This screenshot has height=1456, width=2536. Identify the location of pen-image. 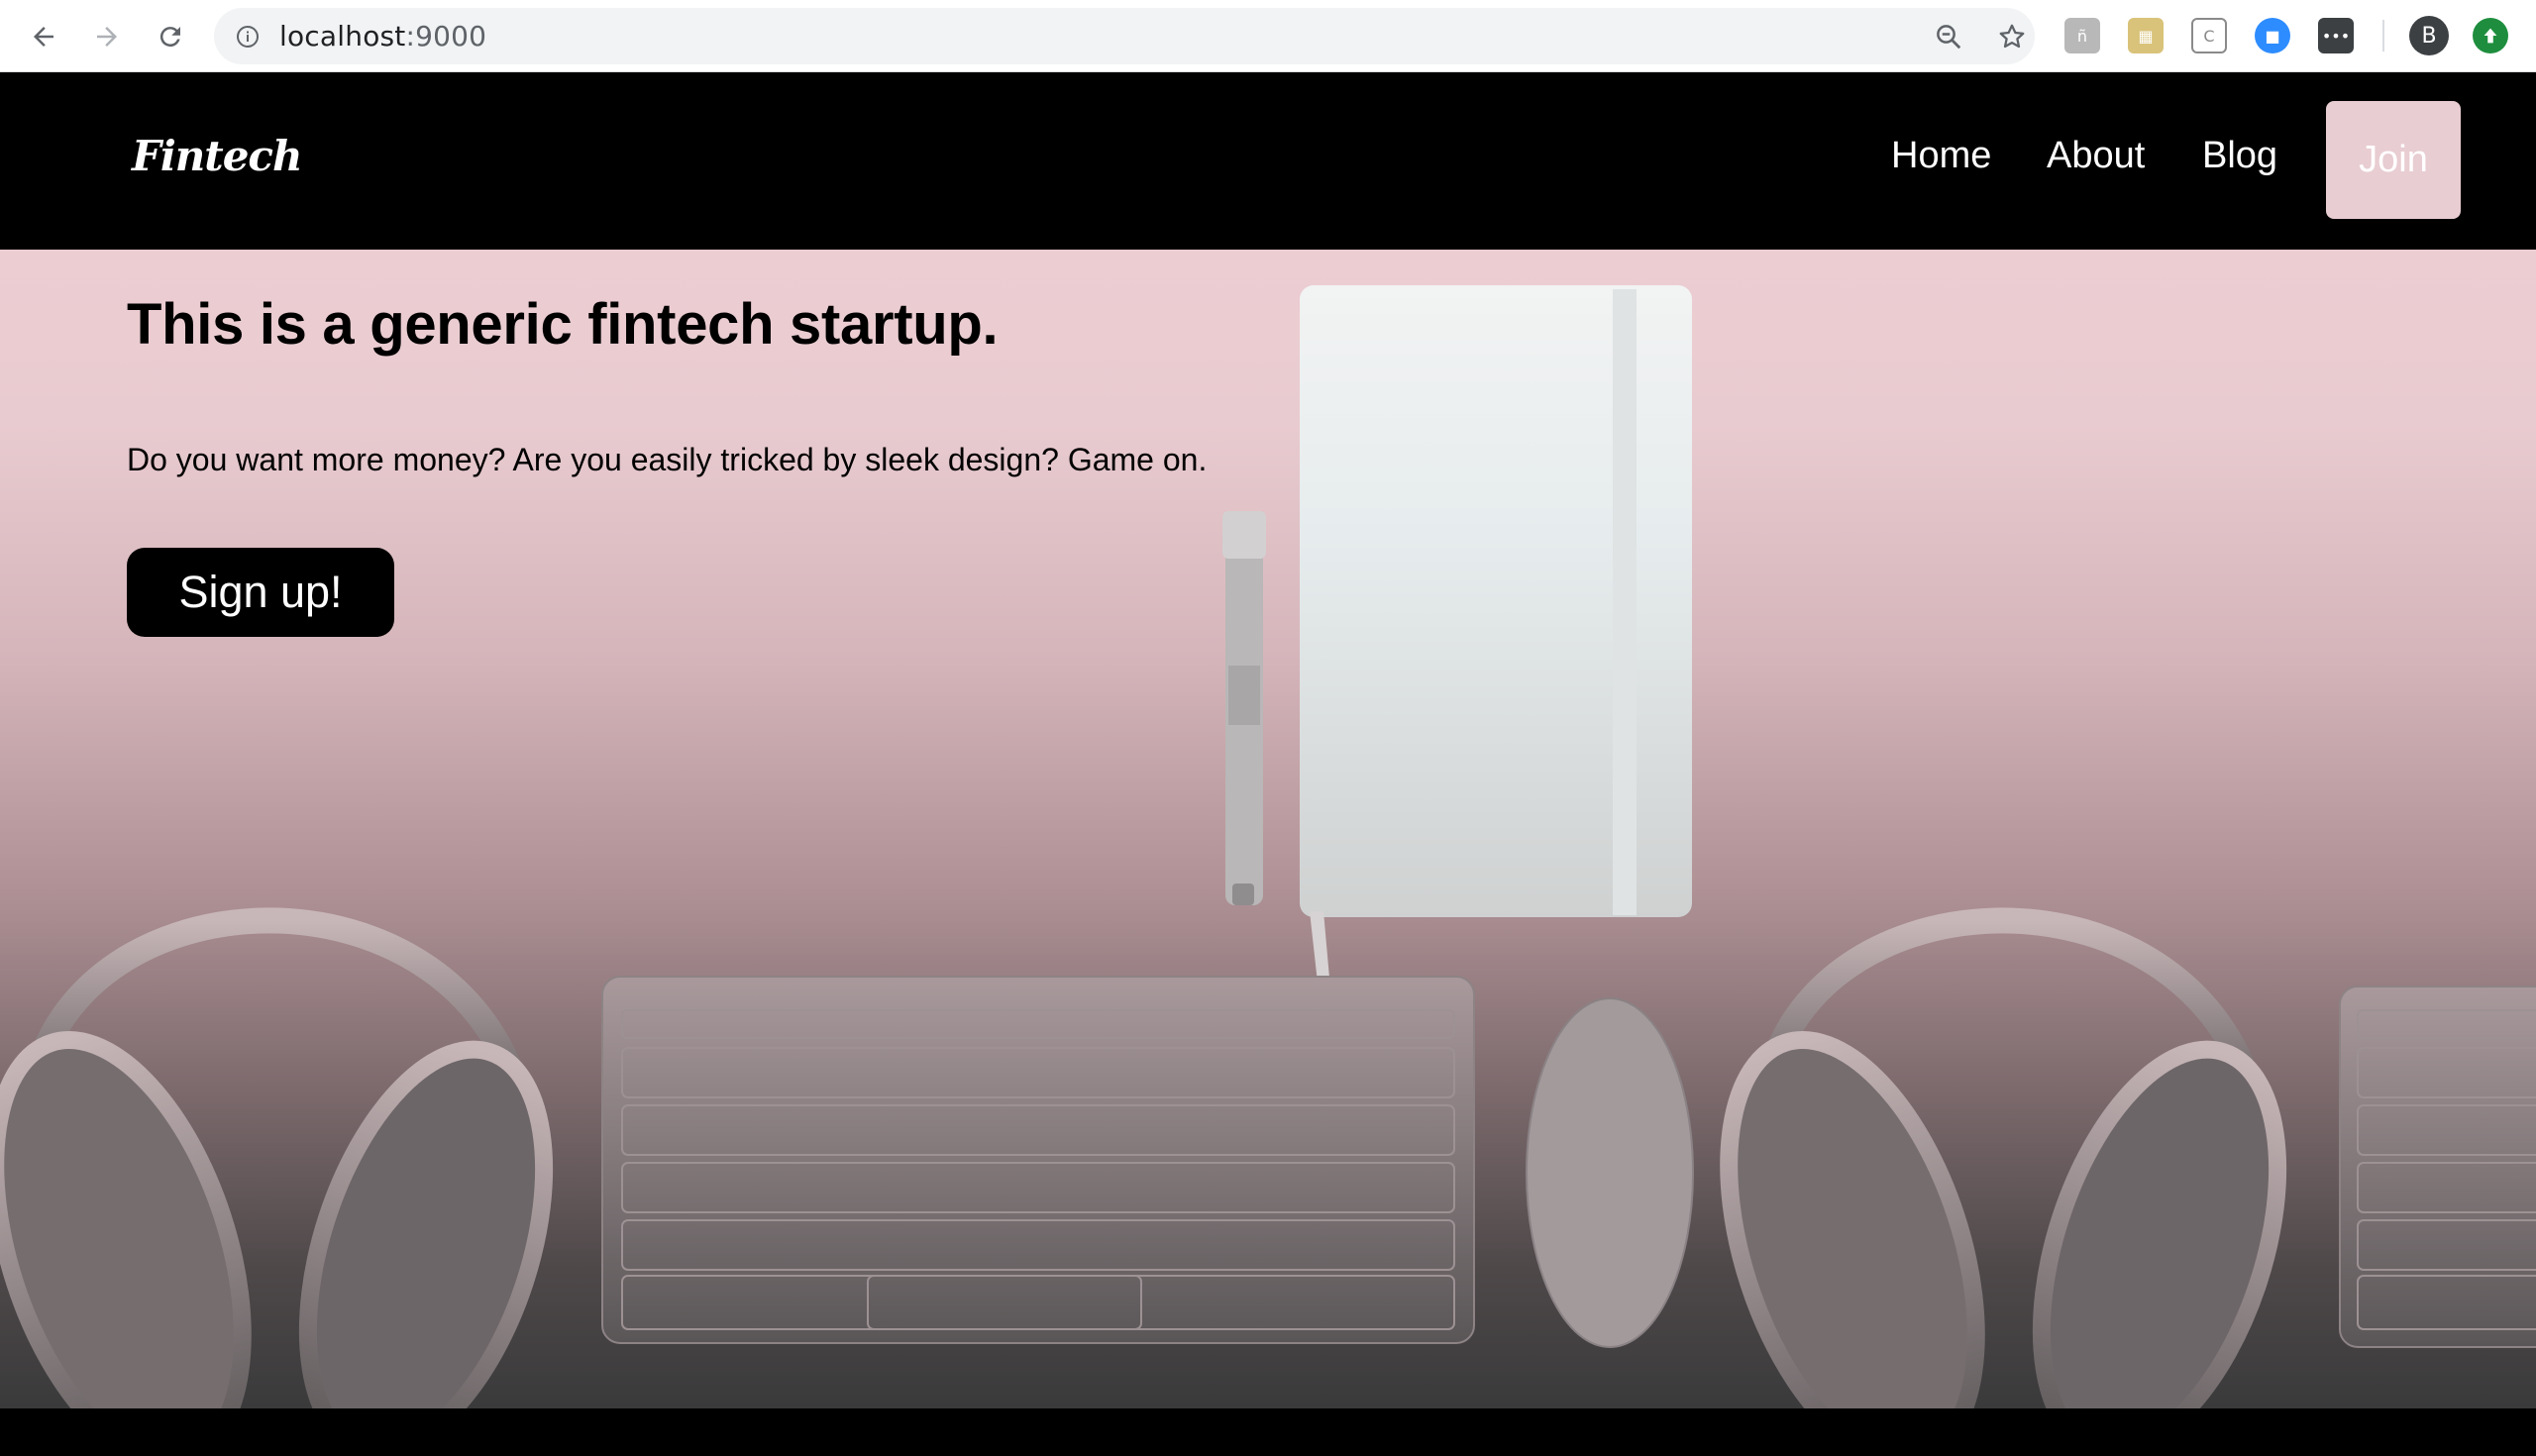
(1244, 708).